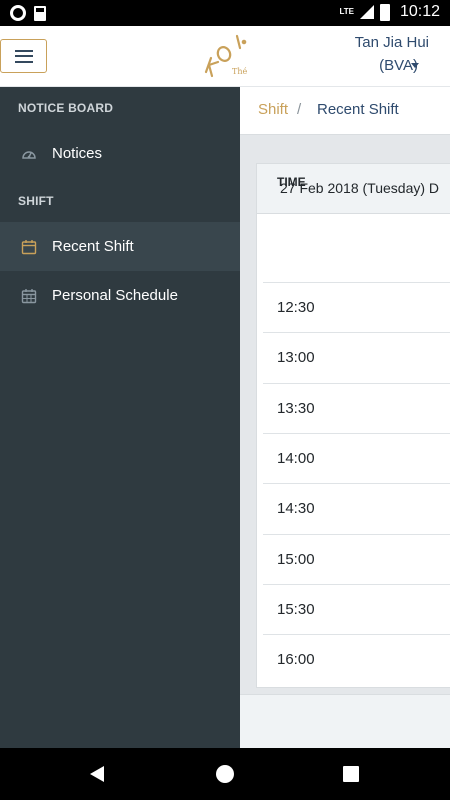 The image size is (450, 800). What do you see at coordinates (345, 721) in the screenshot?
I see `content-footer` at bounding box center [345, 721].